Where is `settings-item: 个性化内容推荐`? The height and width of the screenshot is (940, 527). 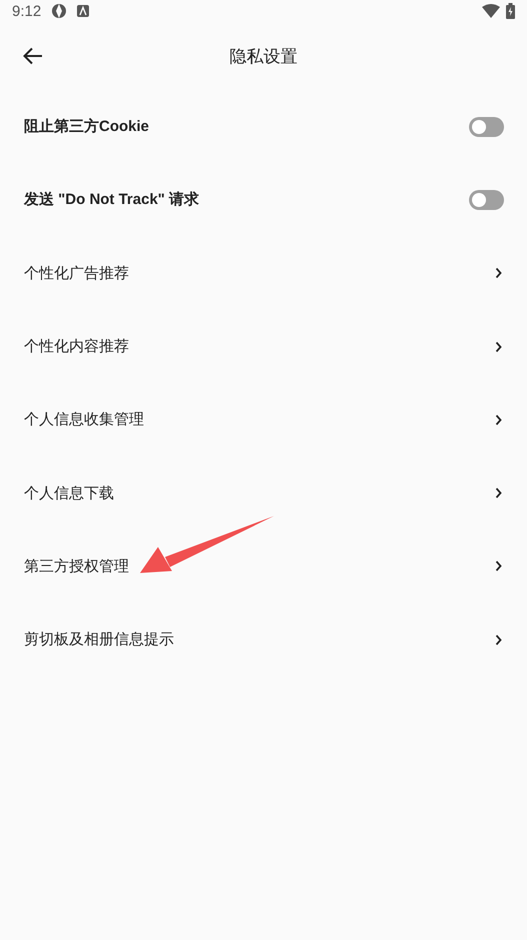
settings-item: 个性化内容推荐 is located at coordinates (263, 347).